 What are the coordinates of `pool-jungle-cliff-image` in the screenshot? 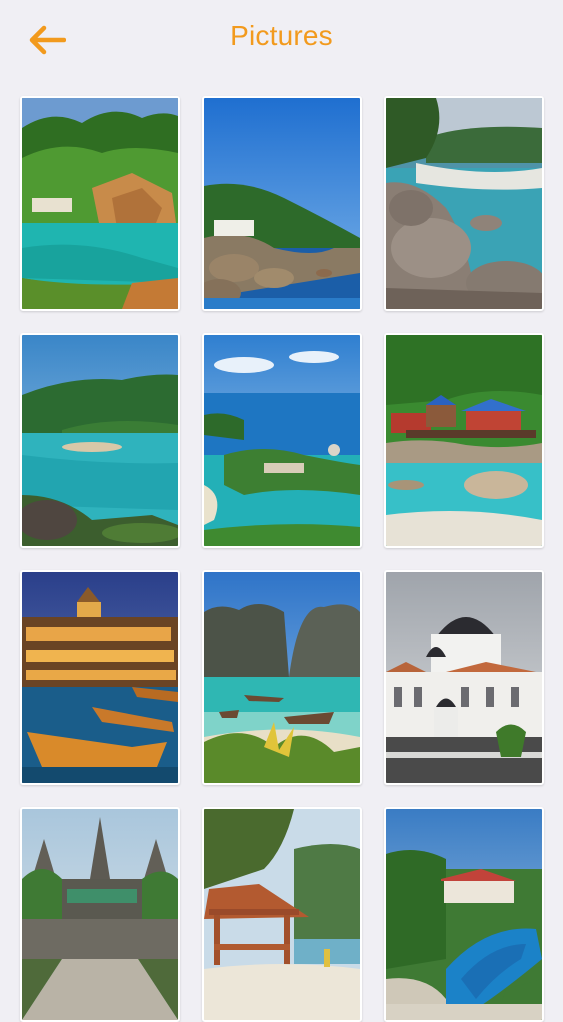 It's located at (100, 203).